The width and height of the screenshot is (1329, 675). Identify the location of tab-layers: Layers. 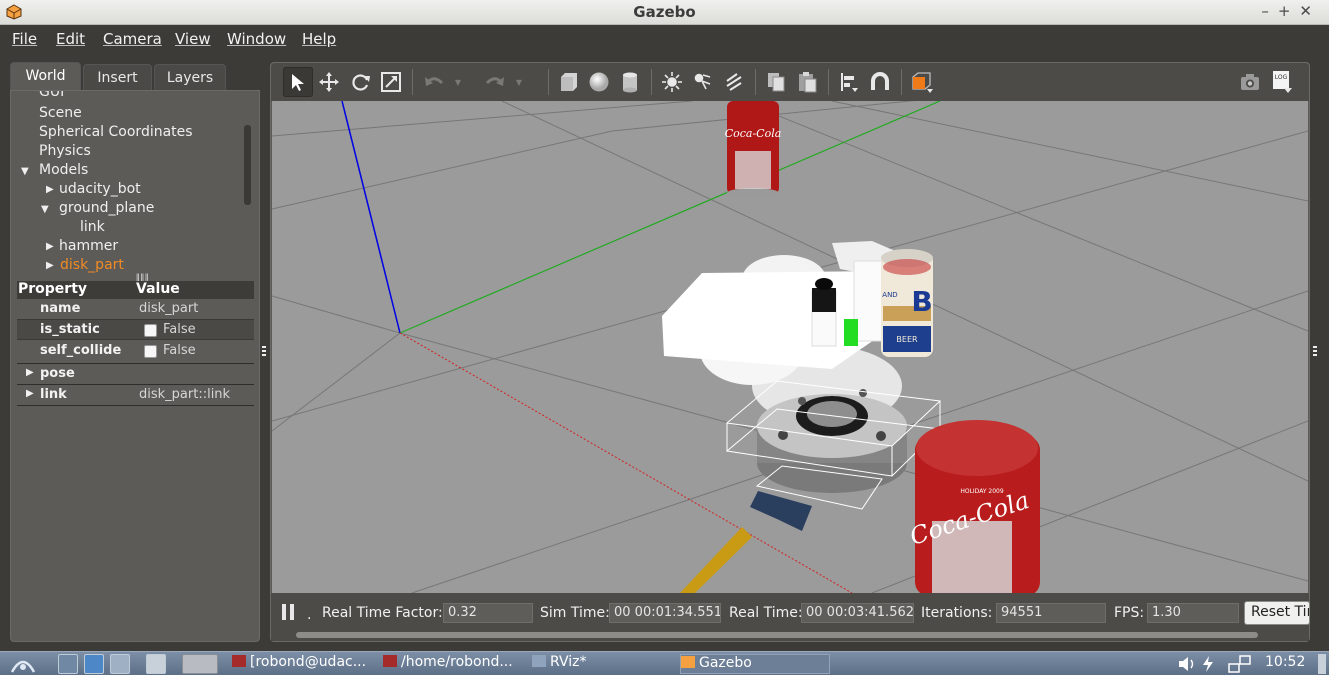
(190, 77).